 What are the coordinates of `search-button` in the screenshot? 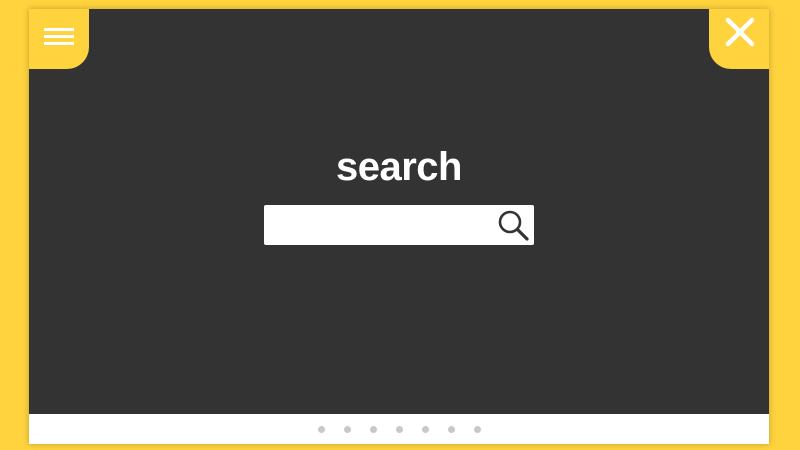 It's located at (514, 225).